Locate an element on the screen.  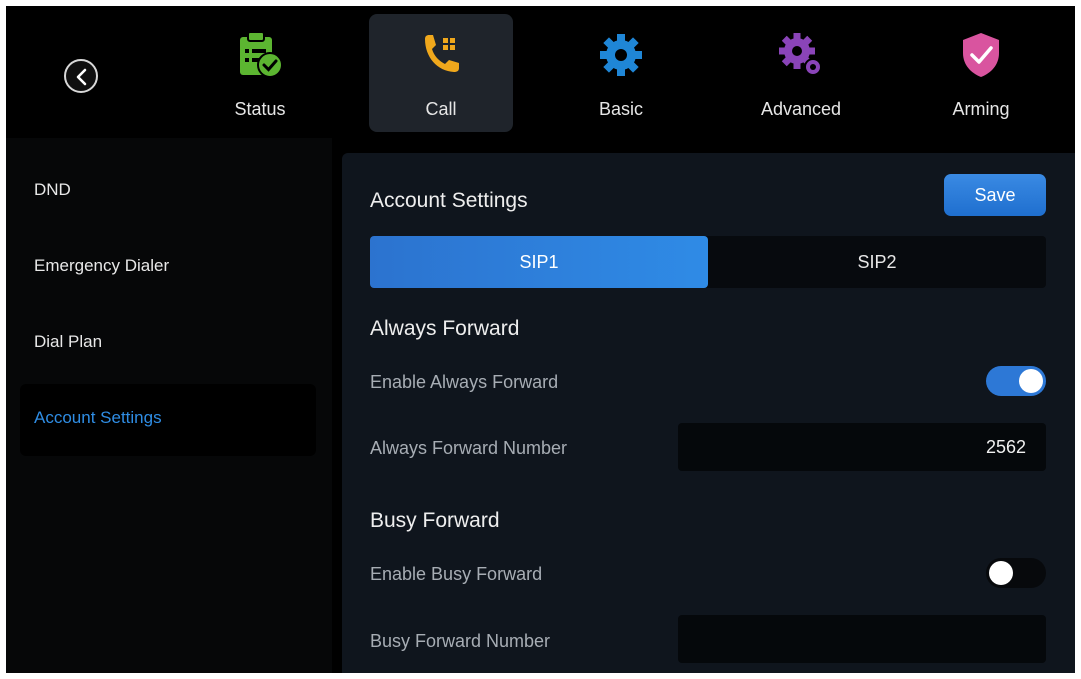
side-item-label: Account Settings is located at coordinates (98, 417).